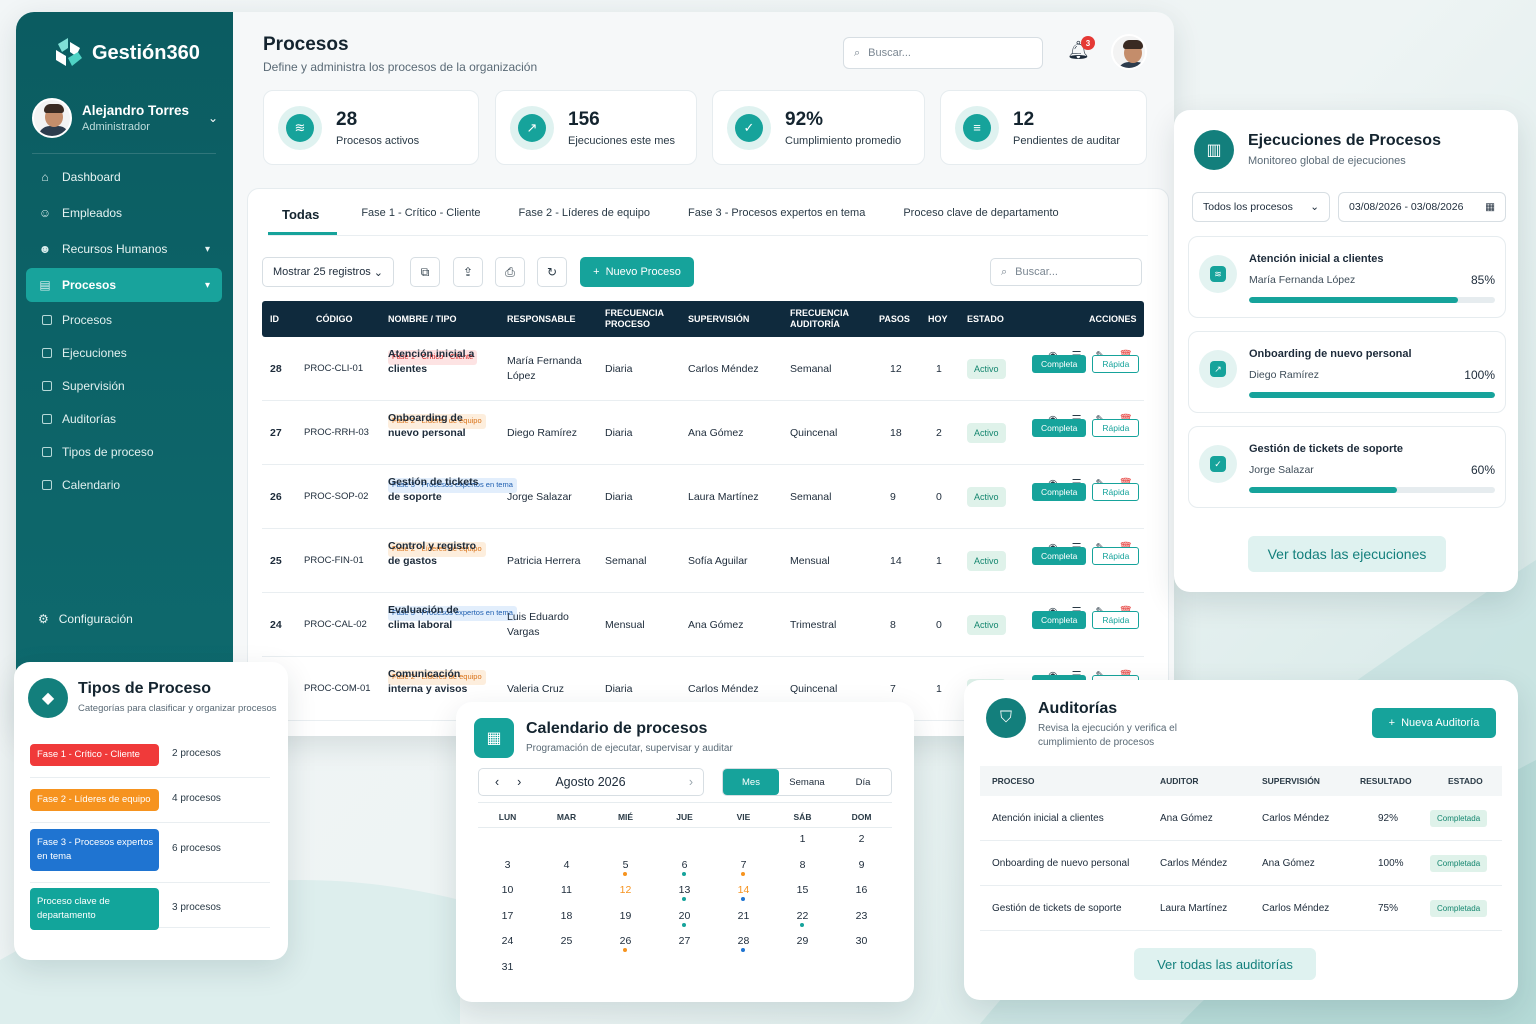  What do you see at coordinates (802, 892) in the screenshot?
I see `calendar-day: 15` at bounding box center [802, 892].